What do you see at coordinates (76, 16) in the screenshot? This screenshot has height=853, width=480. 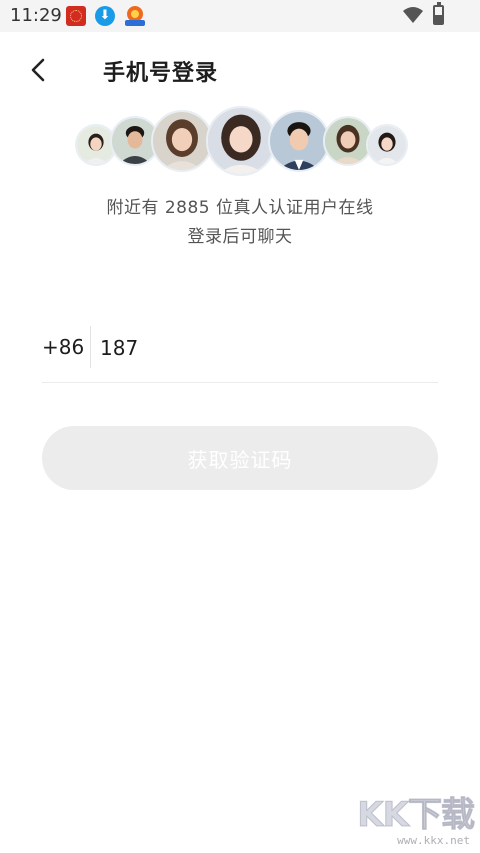 I see `app-notification-icon` at bounding box center [76, 16].